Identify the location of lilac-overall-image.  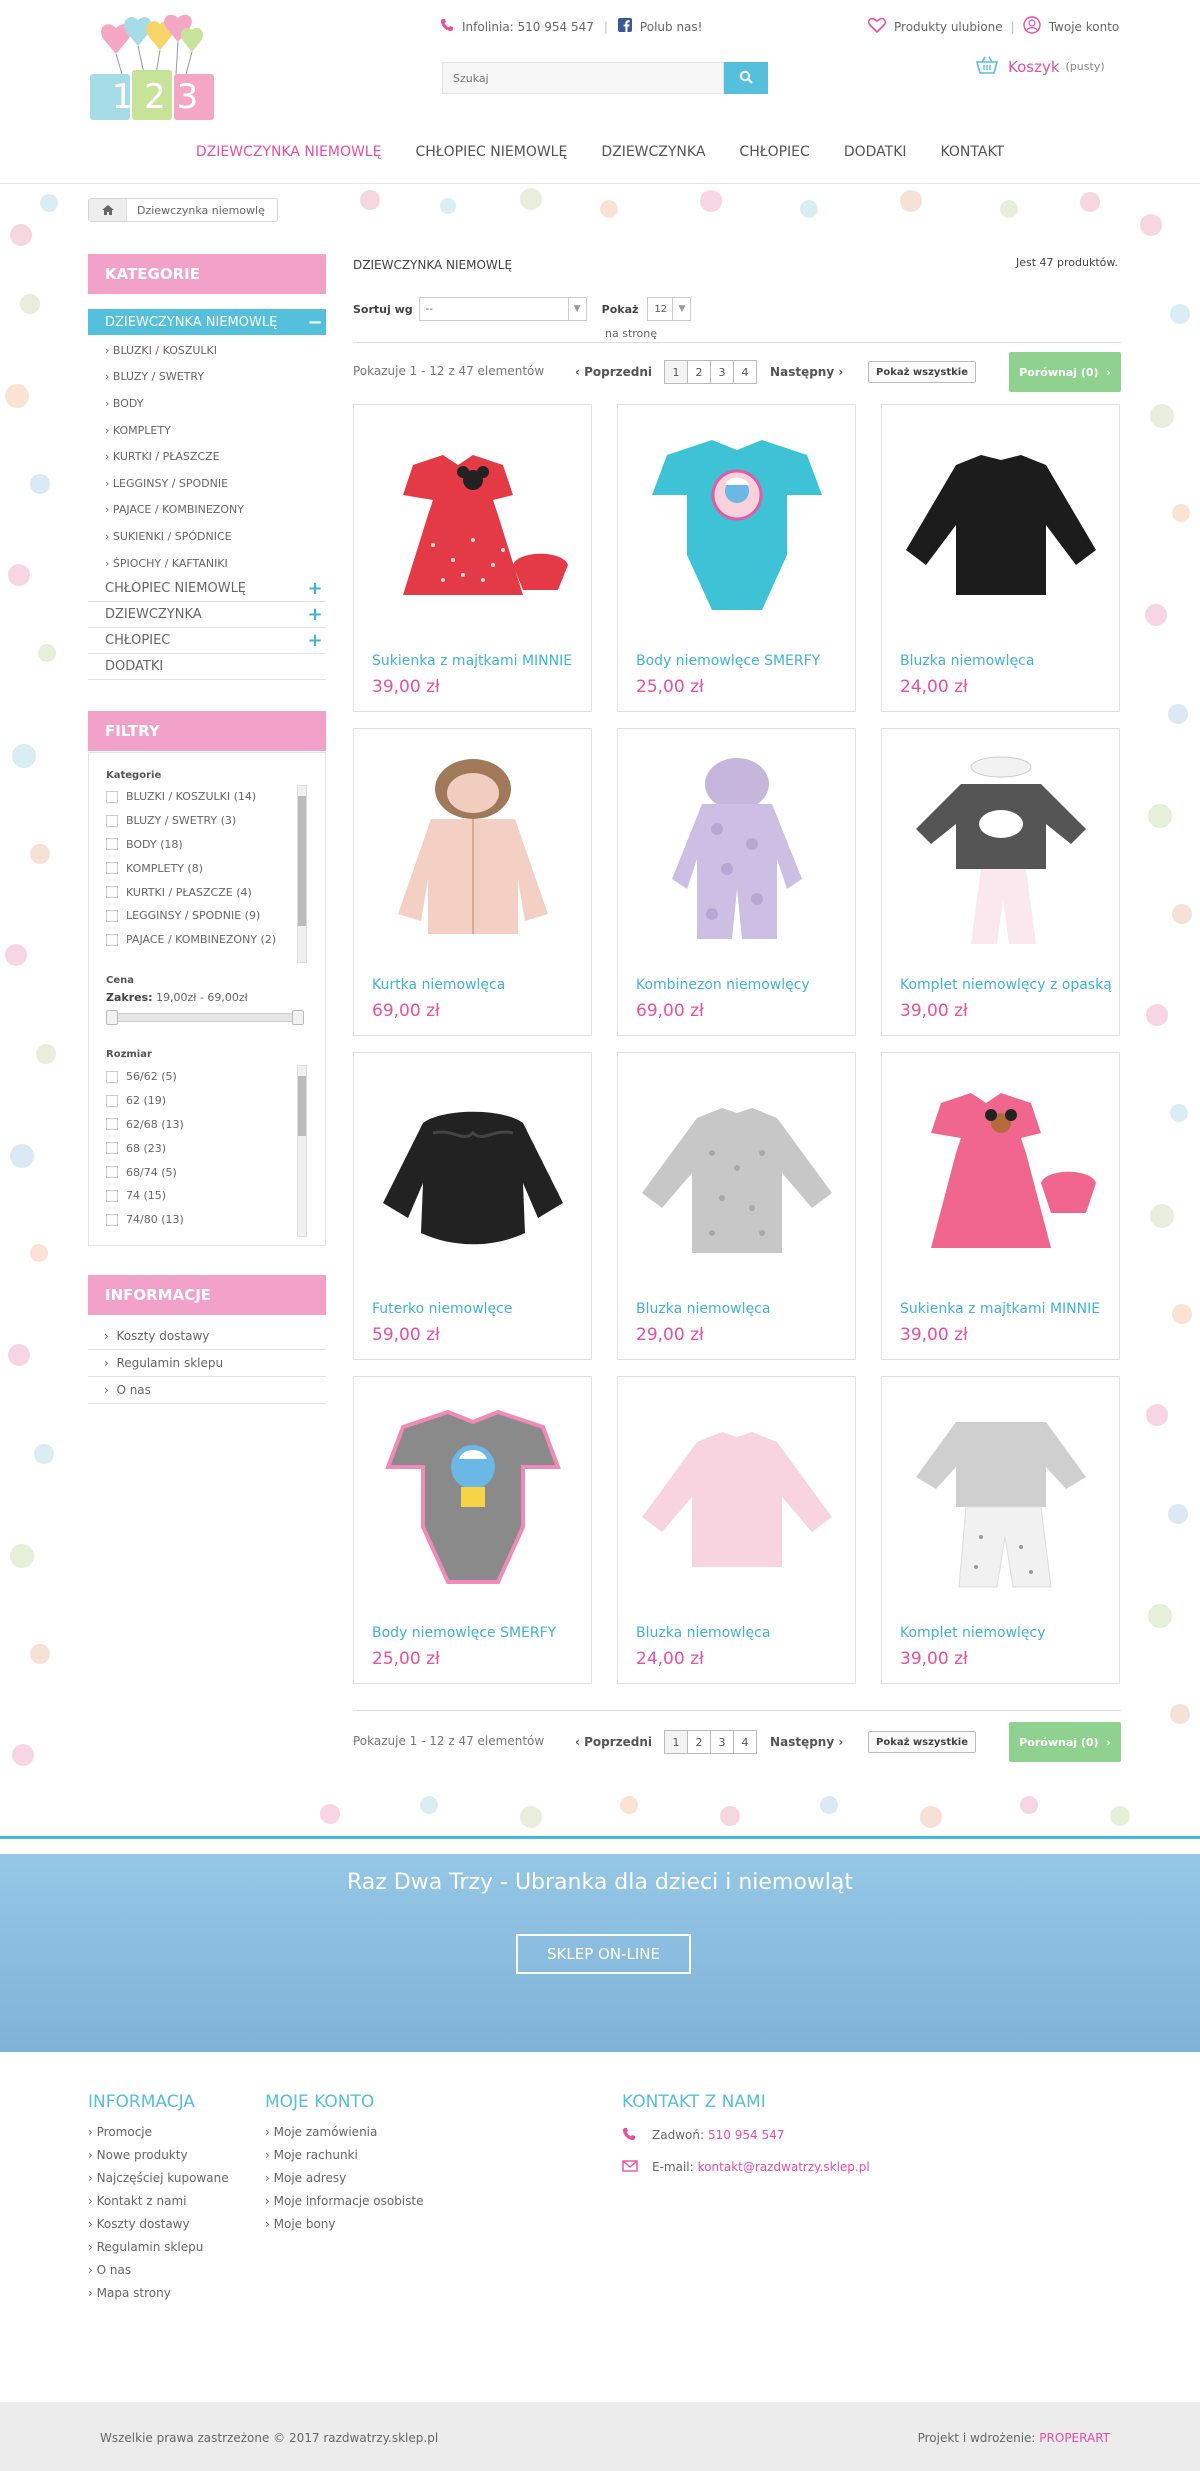
(736, 849).